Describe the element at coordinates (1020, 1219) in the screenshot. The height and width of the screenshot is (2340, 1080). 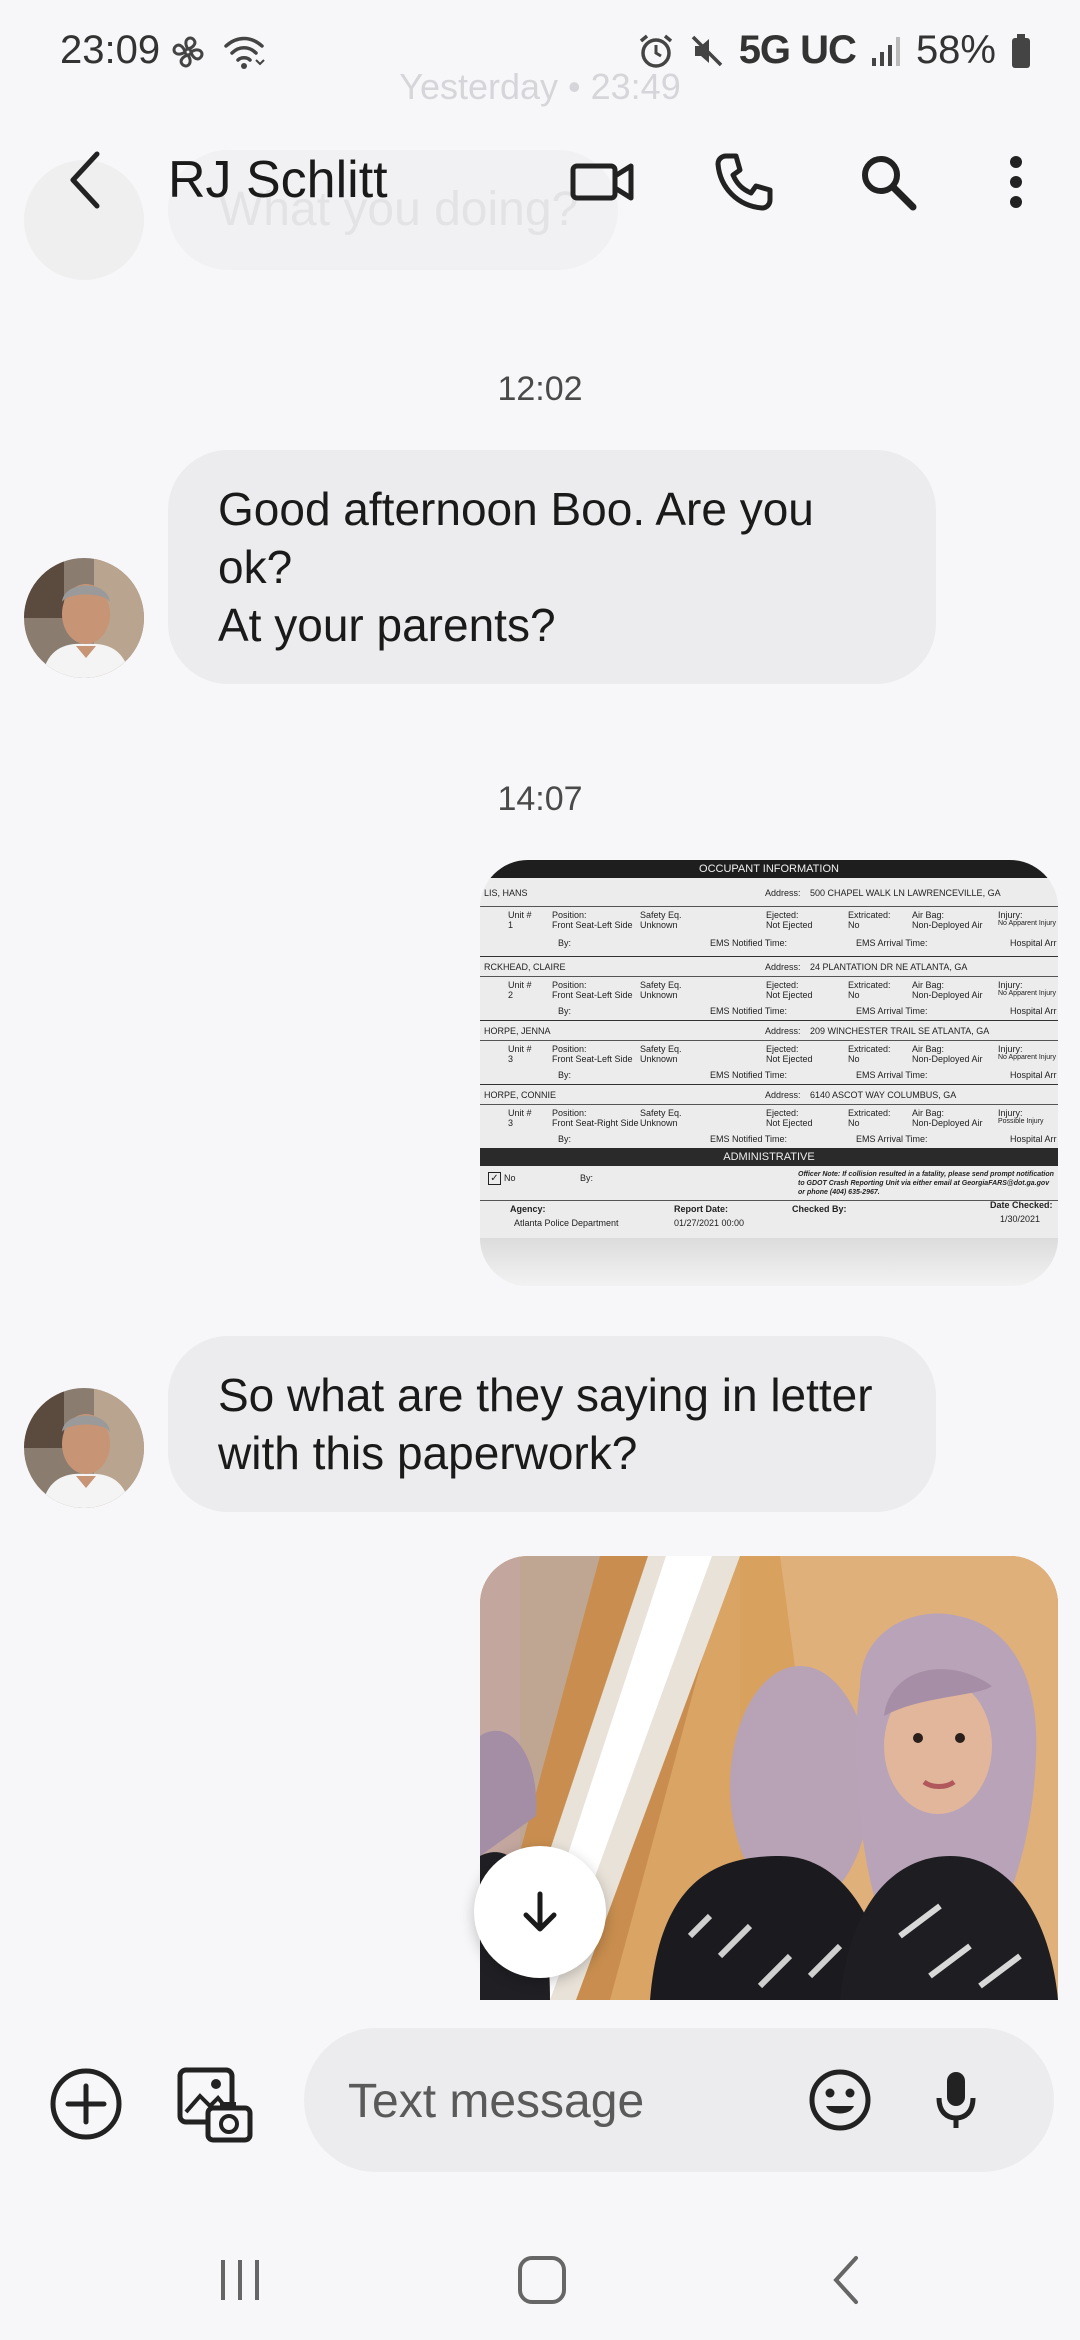
I see `doc-value: 1/30/2021` at that location.